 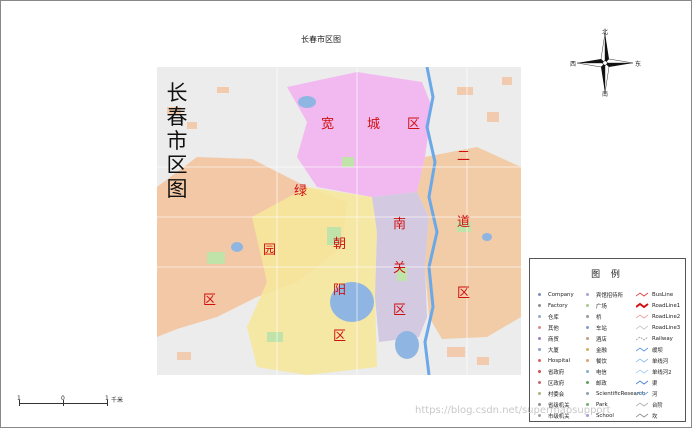 I want to click on legend-item: 大厦, so click(x=555, y=349).